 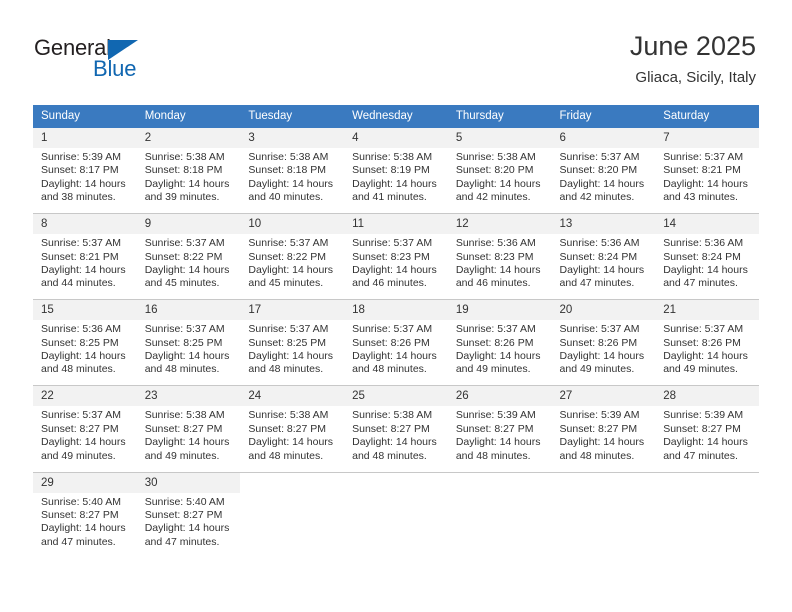 I want to click on day-number: 10, so click(x=292, y=224).